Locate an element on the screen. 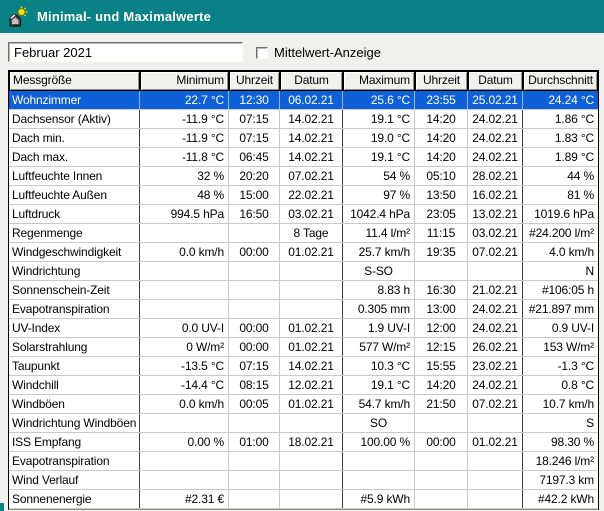 The width and height of the screenshot is (604, 511). cell-18-4: 100.00 % is located at coordinates (379, 442).